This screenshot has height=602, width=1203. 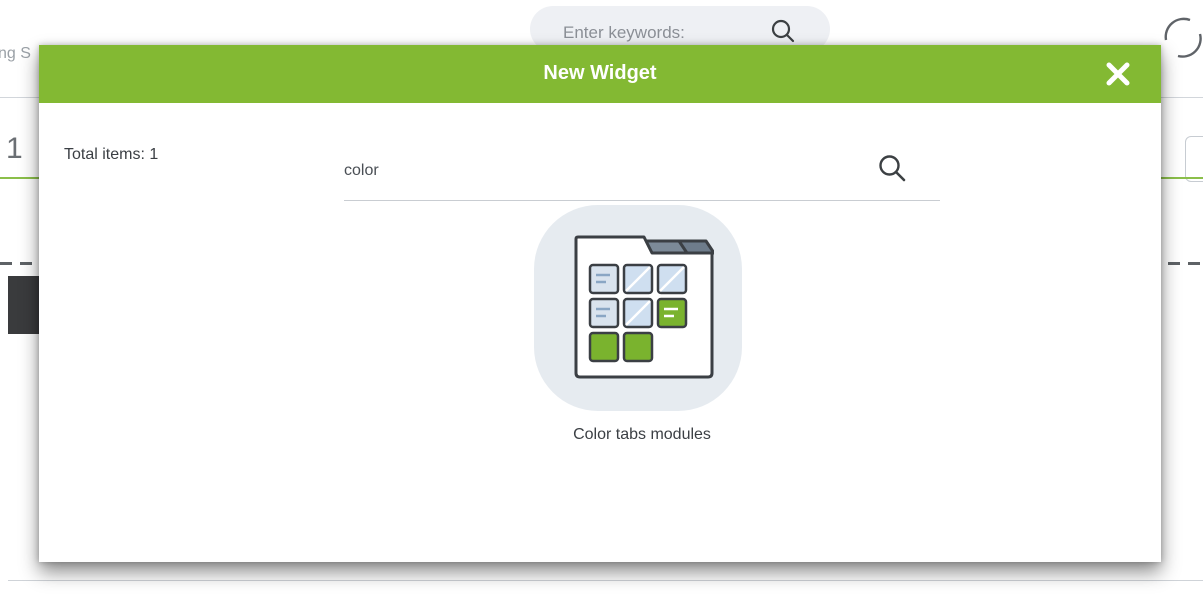 What do you see at coordinates (624, 32) in the screenshot?
I see `background-search-placeholder: Enter keywords:` at bounding box center [624, 32].